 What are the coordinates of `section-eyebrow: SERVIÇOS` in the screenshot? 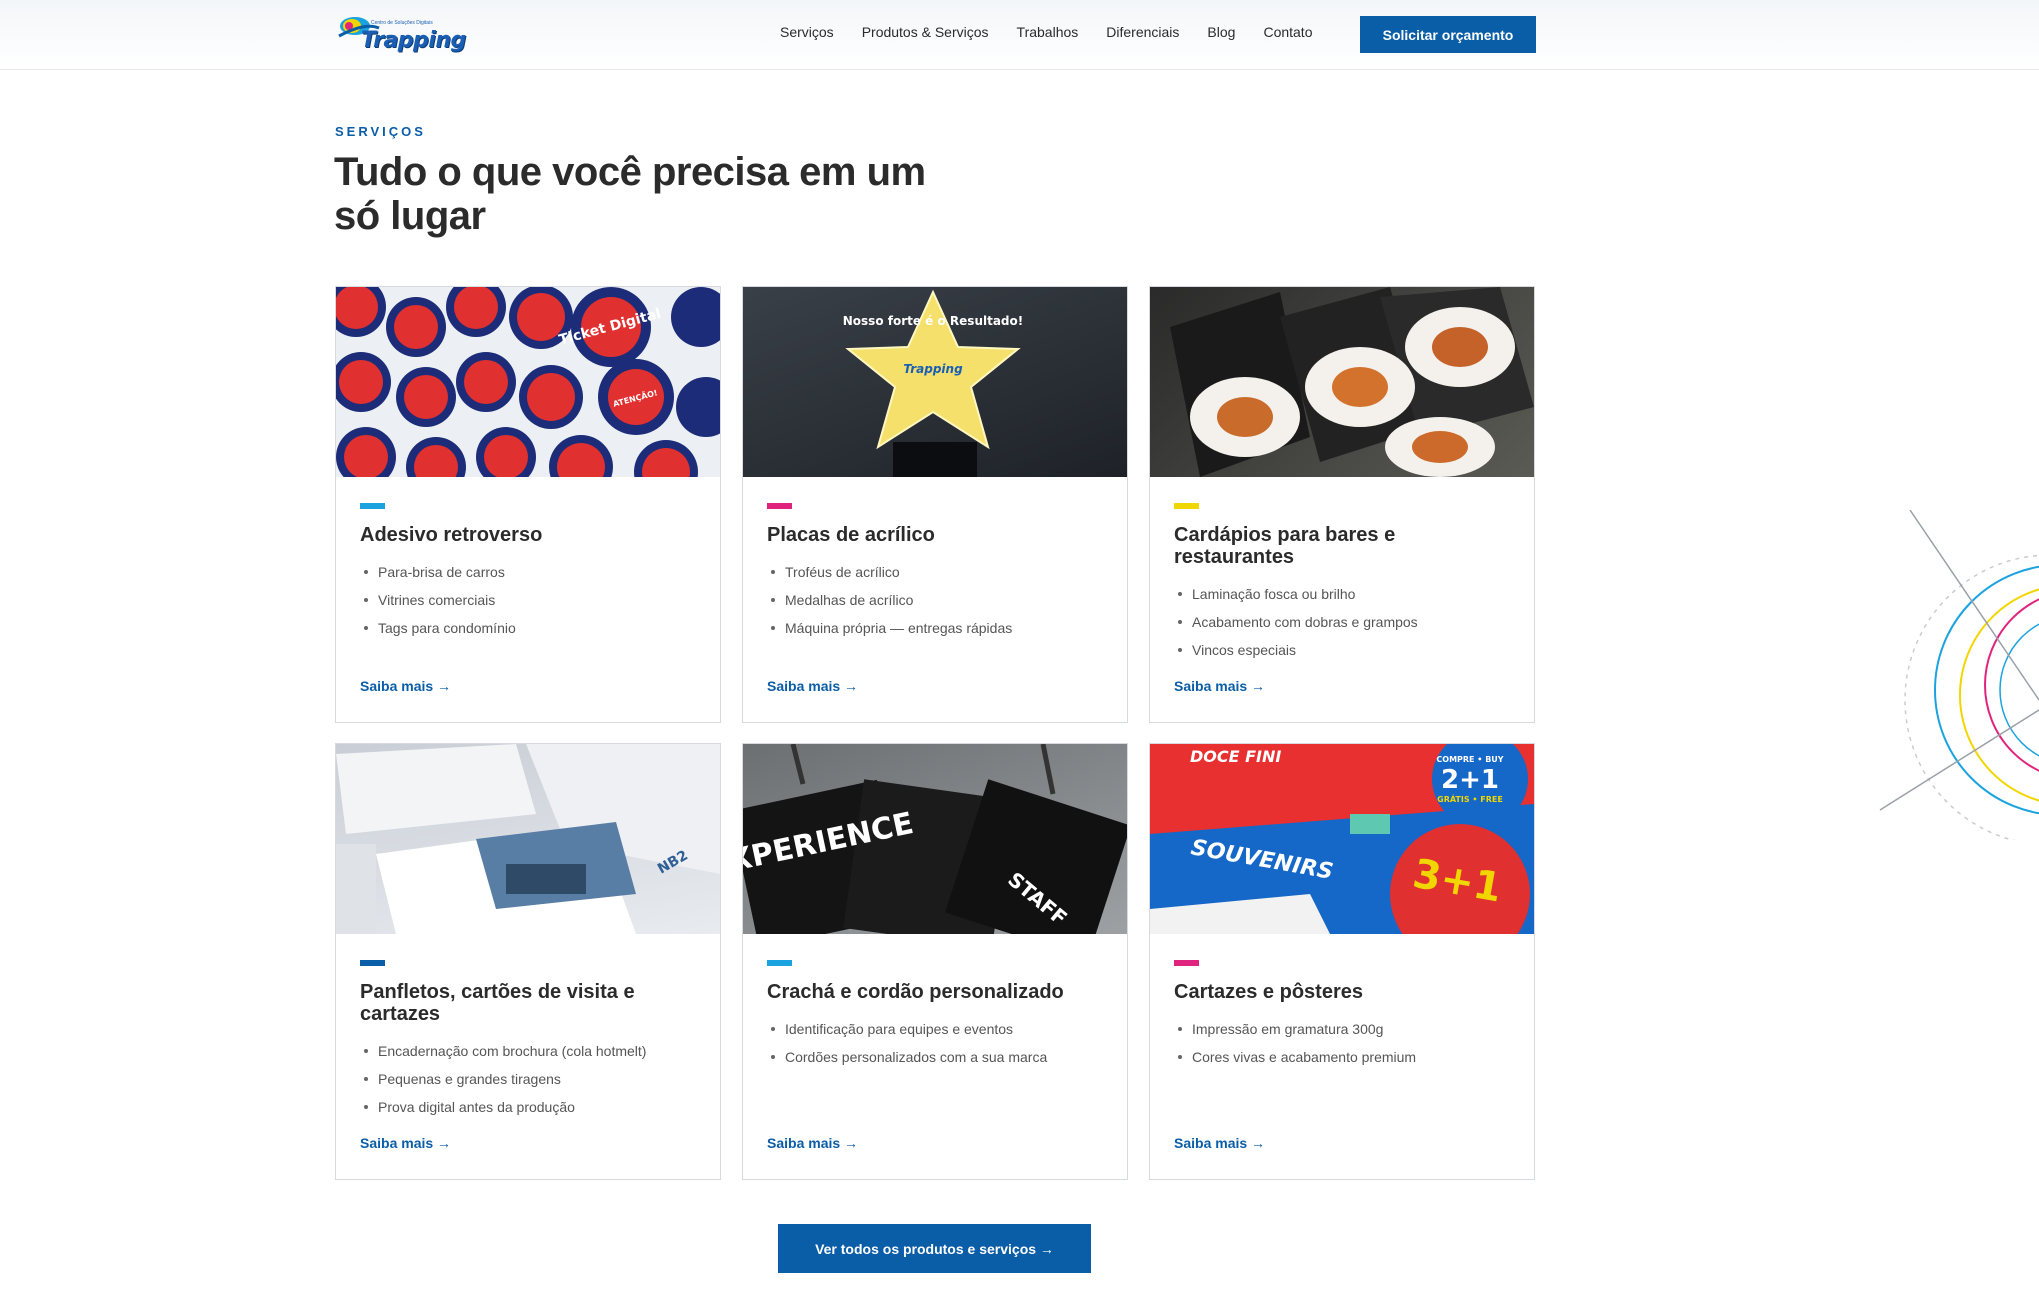 It's located at (380, 131).